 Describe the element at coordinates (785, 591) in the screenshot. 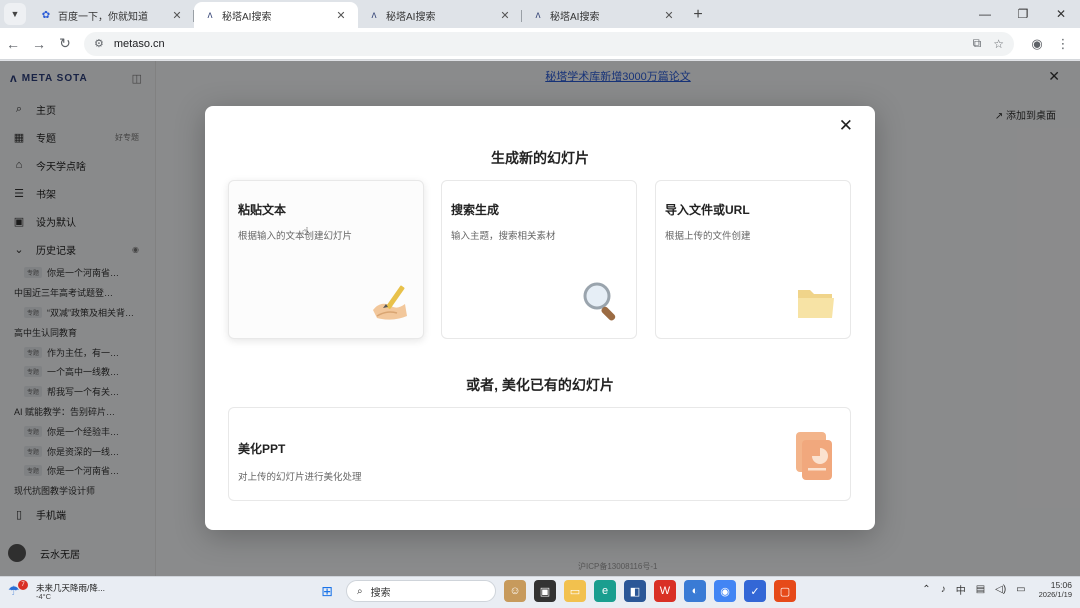

I see `app-icon: ▢` at that location.